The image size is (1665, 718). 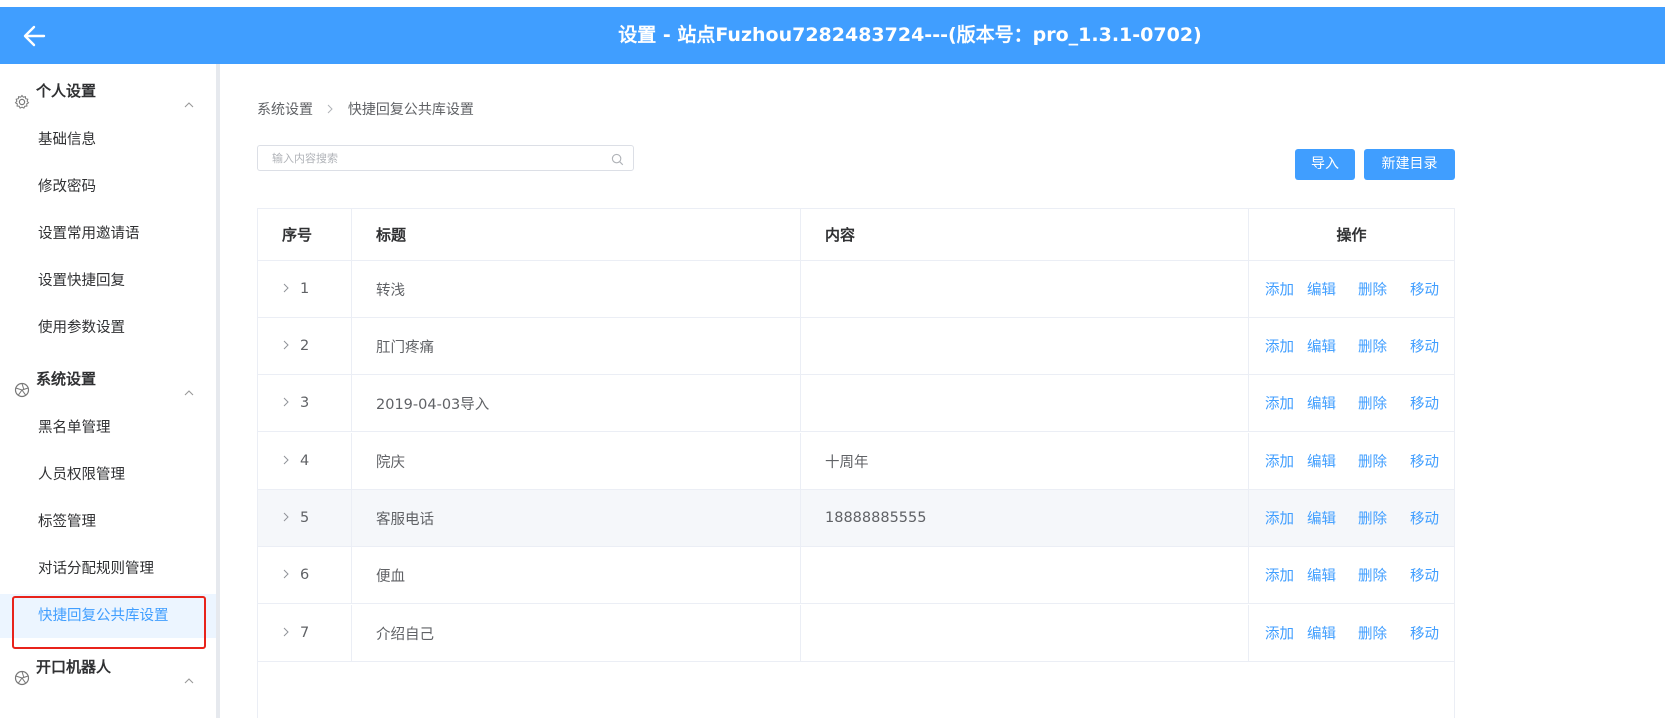 What do you see at coordinates (617, 160) in the screenshot?
I see `search-icon` at bounding box center [617, 160].